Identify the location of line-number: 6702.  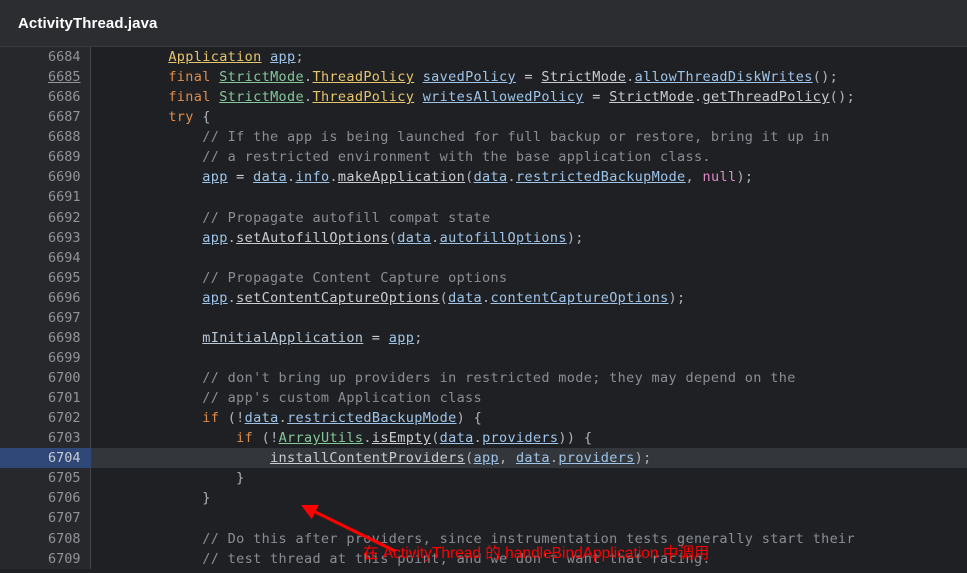
(45, 418).